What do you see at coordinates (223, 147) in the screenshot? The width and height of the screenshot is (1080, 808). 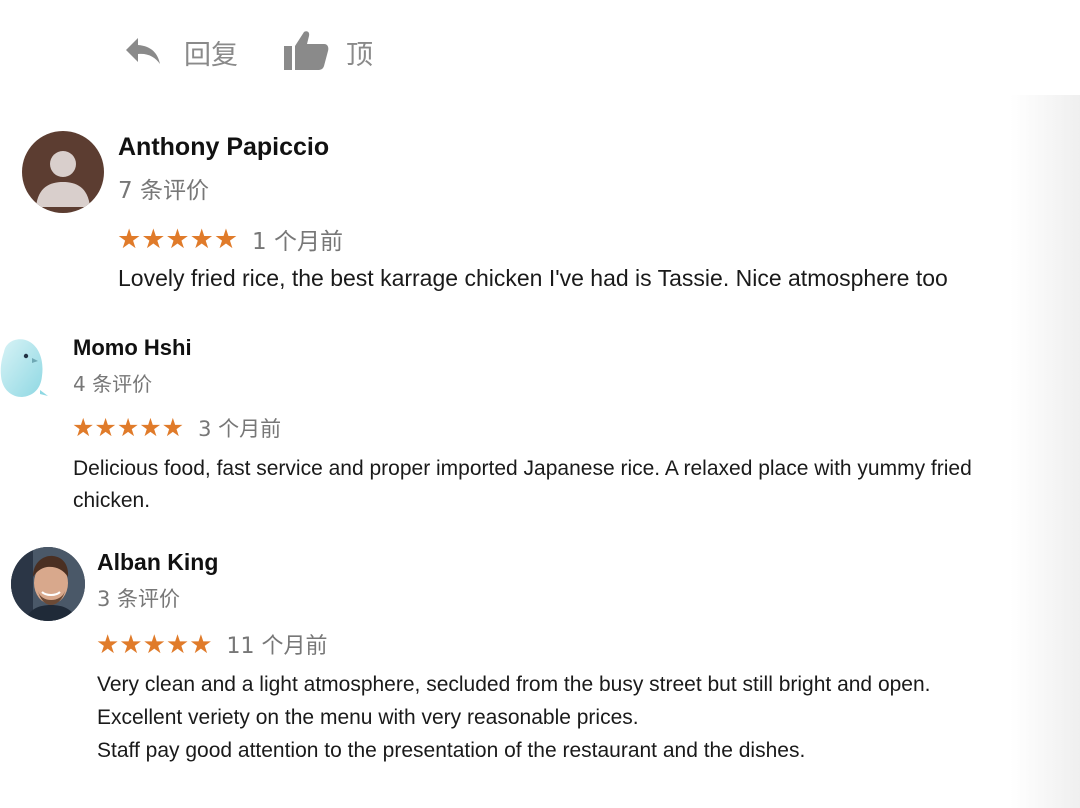 I see `reviewer-name: Anthony Papiccio` at bounding box center [223, 147].